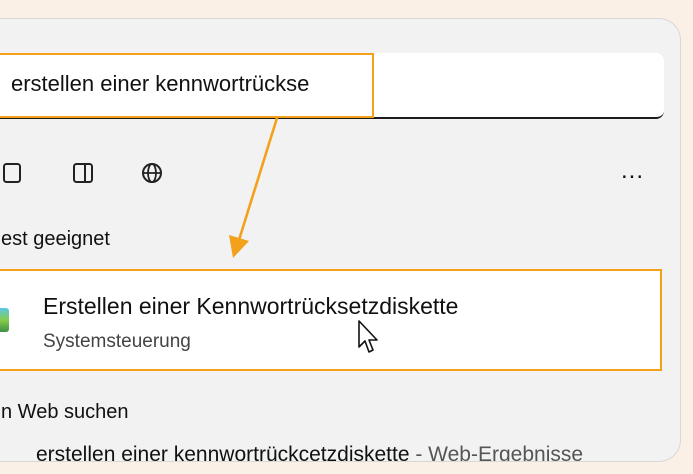 This screenshot has width=693, height=474. What do you see at coordinates (496, 452) in the screenshot?
I see `web-suggestion-suffix: - Web-Ergebnisse` at bounding box center [496, 452].